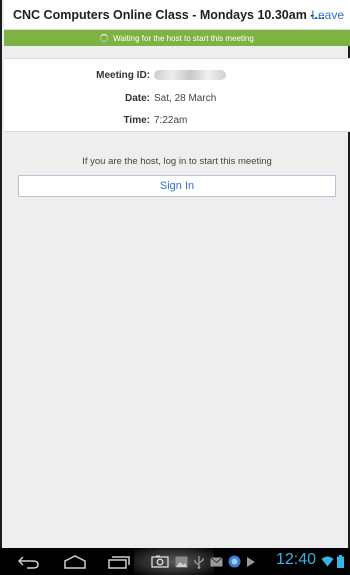  I want to click on meeting-id-row: Meeting ID:, so click(177, 78).